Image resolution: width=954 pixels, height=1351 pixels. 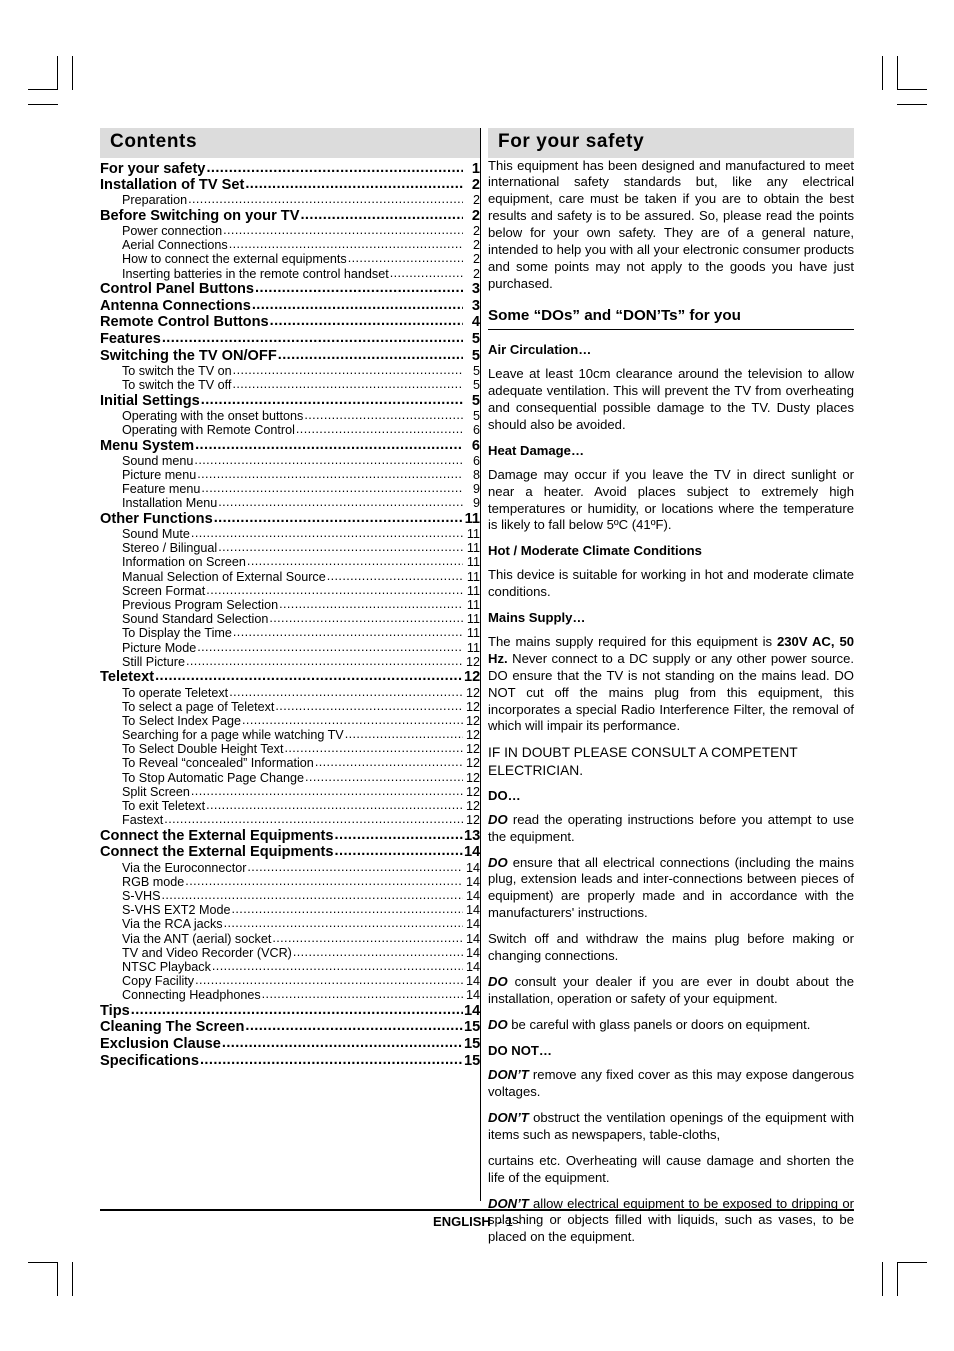 I want to click on instruction-prefix: DON’T, so click(x=508, y=1074).